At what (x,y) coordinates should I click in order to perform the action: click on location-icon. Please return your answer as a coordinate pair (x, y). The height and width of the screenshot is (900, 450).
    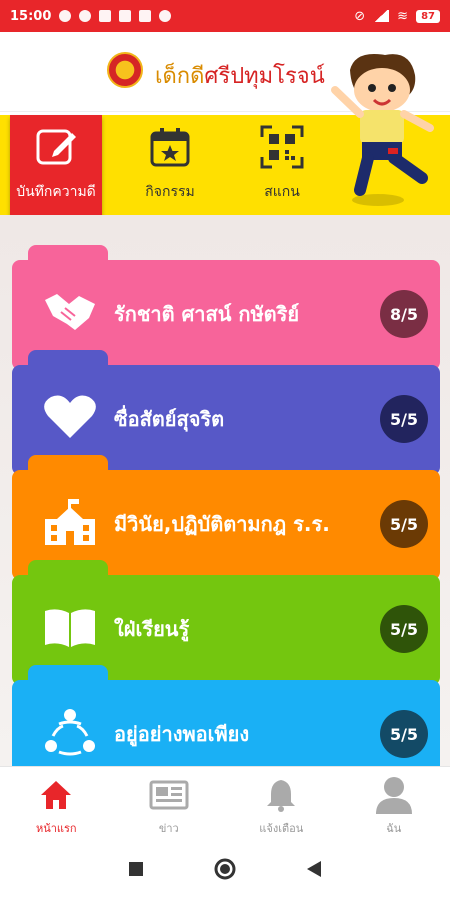
    Looking at the image, I should click on (65, 16).